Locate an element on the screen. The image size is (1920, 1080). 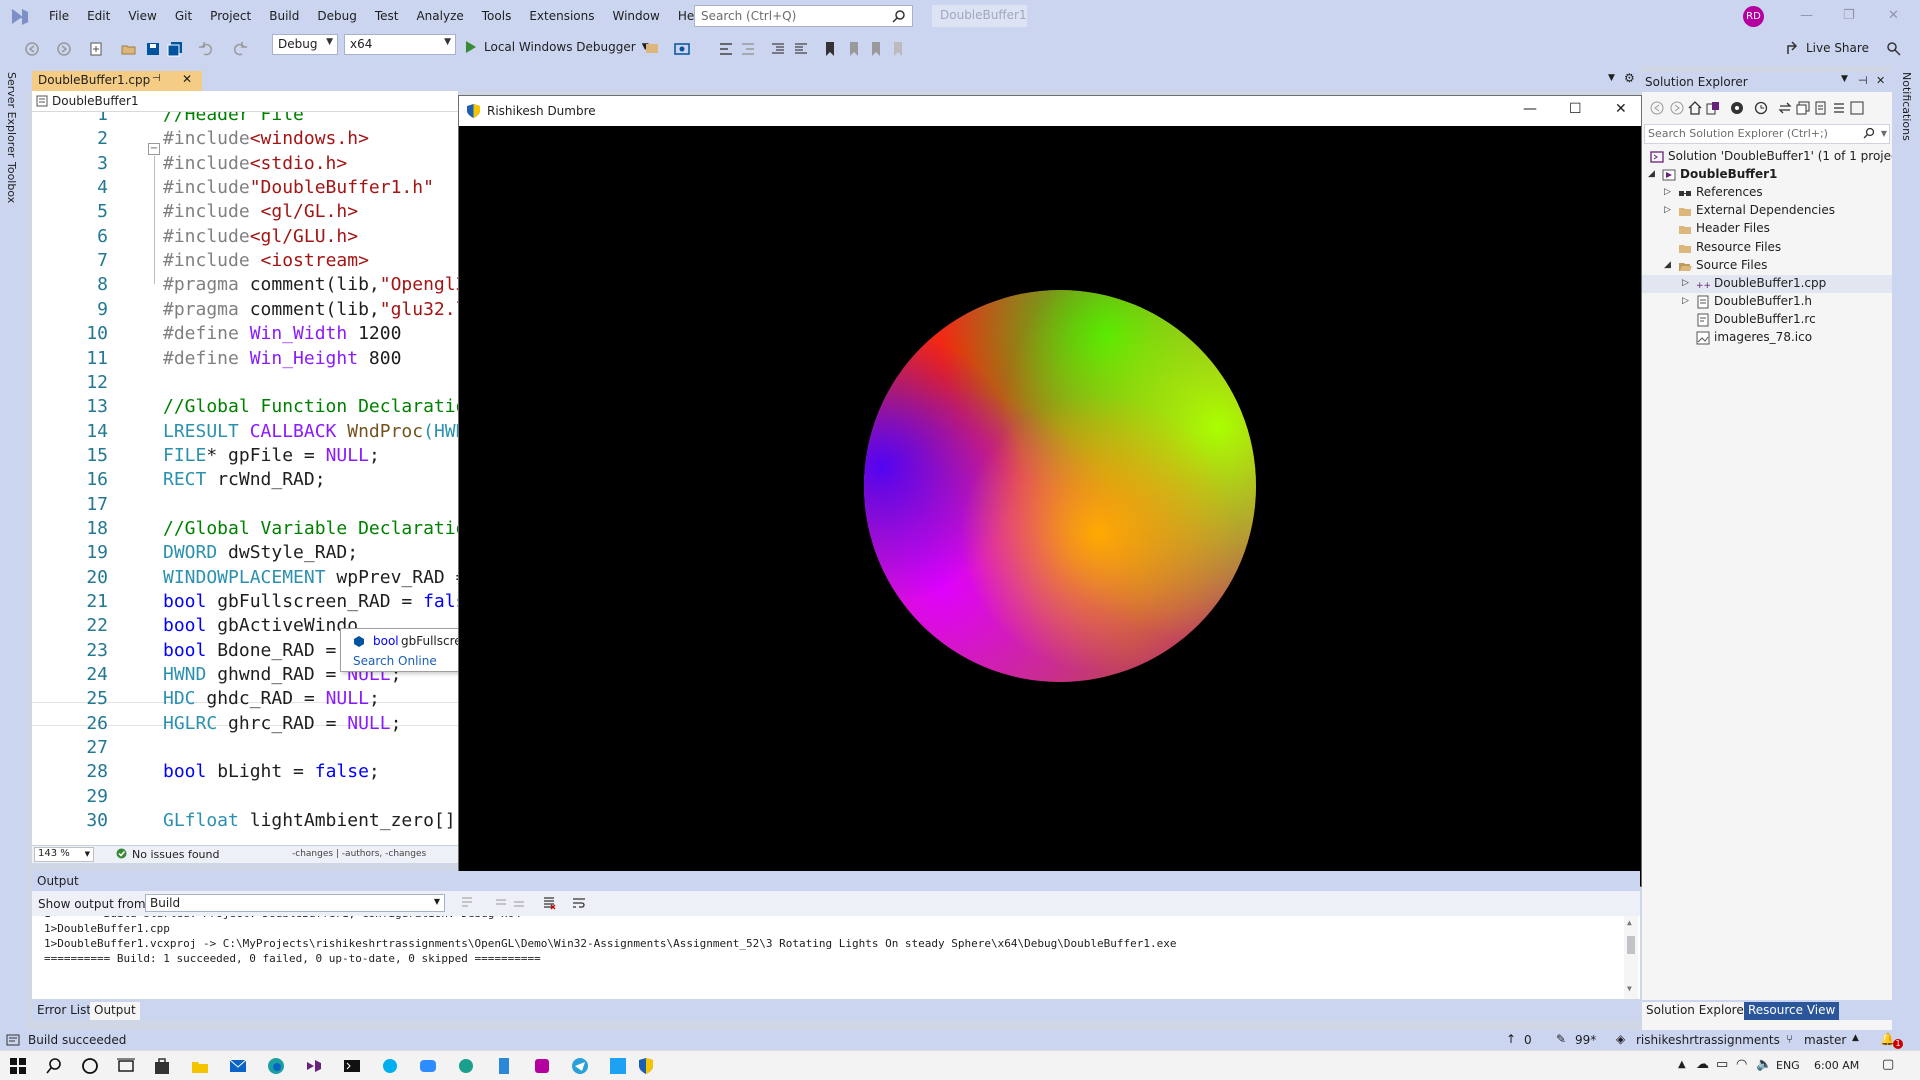
pin-icon: ⊣ is located at coordinates (156, 78).